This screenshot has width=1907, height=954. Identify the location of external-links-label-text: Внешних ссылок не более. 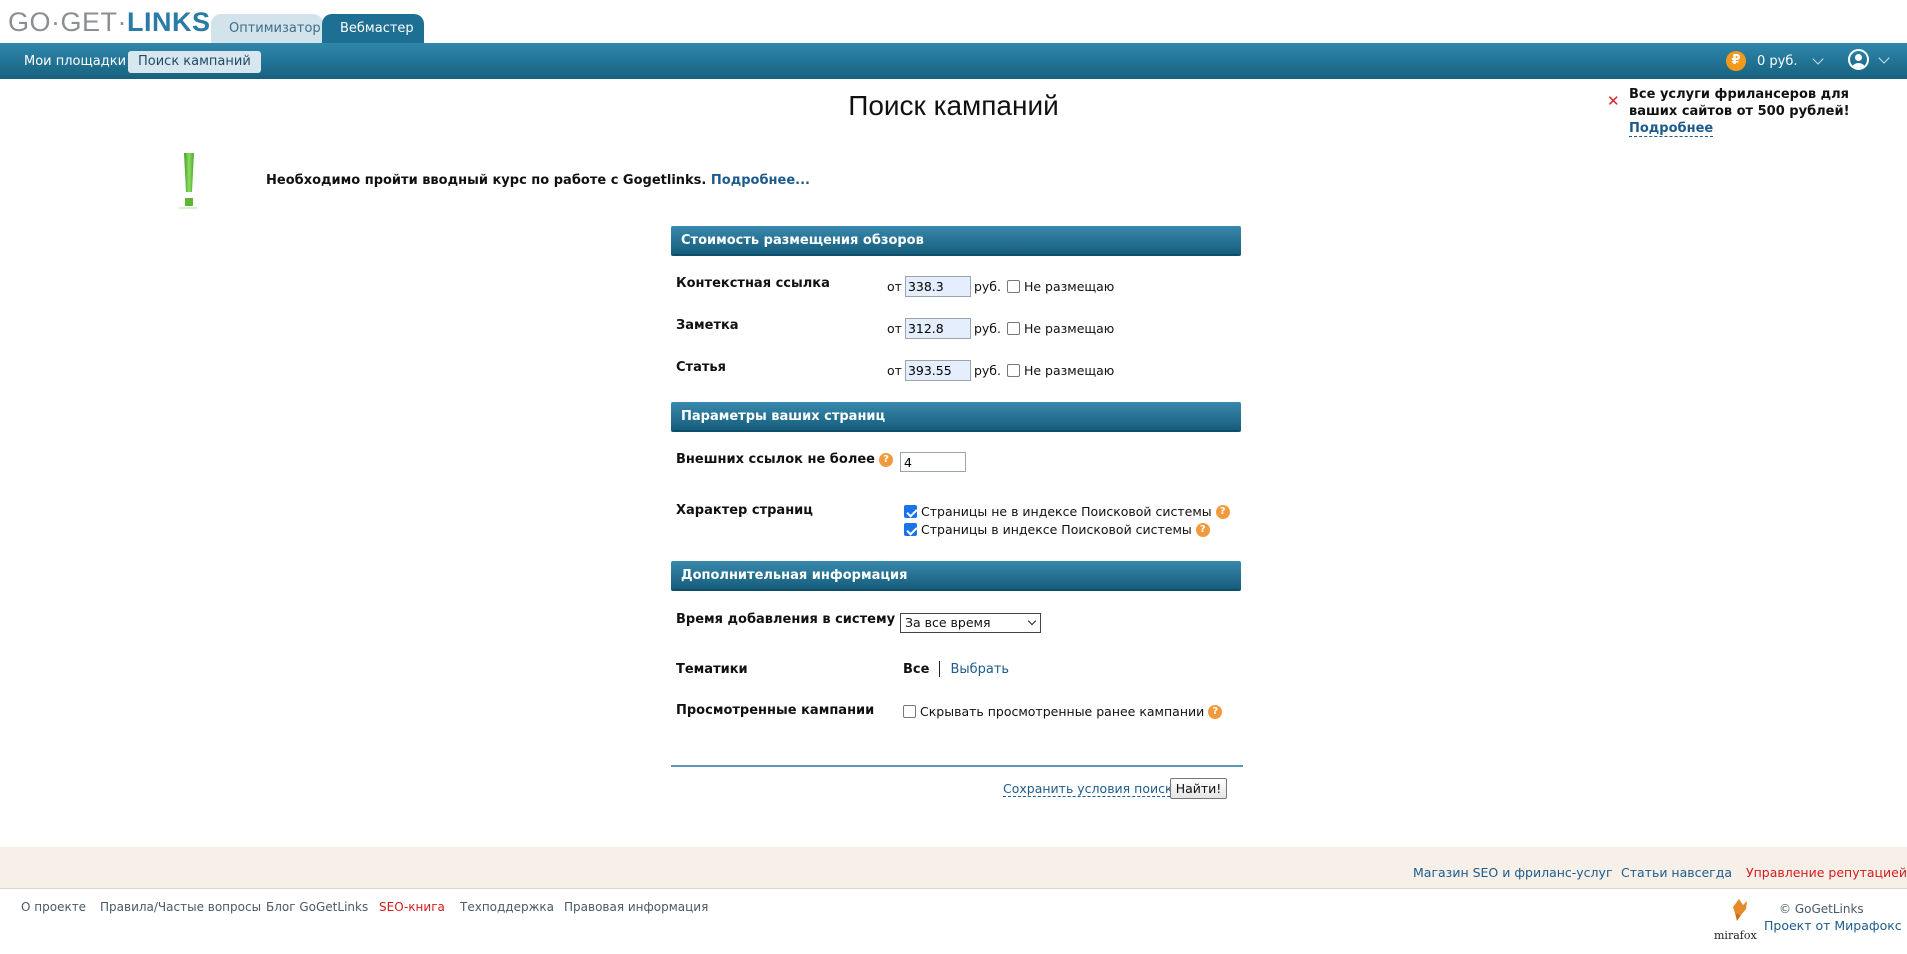
(775, 459).